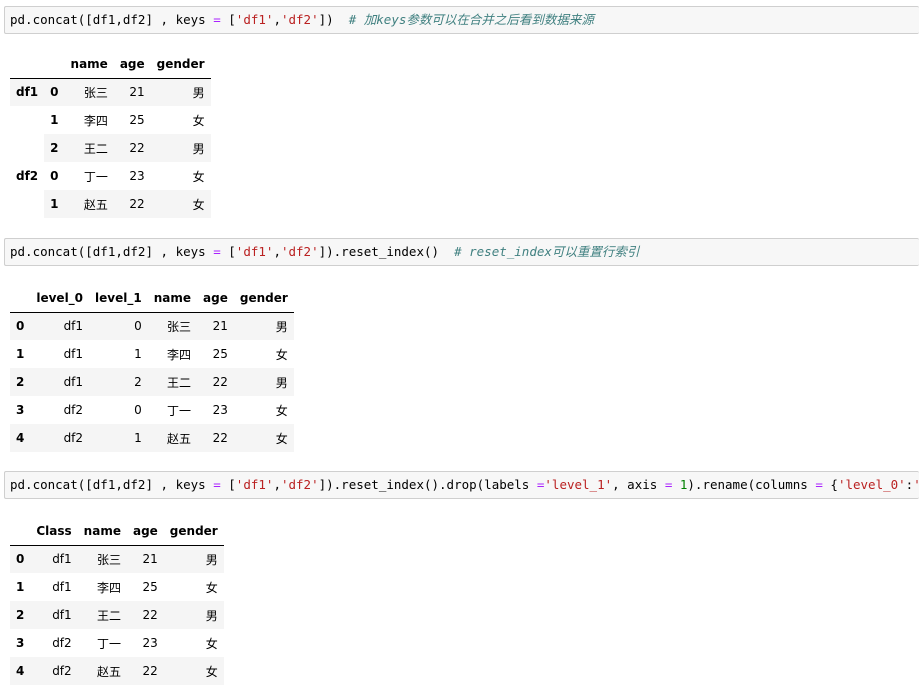 Image resolution: width=919 pixels, height=691 pixels. Describe the element at coordinates (110, 176) in the screenshot. I see `table-row: df2 0 丁一 23 女` at that location.